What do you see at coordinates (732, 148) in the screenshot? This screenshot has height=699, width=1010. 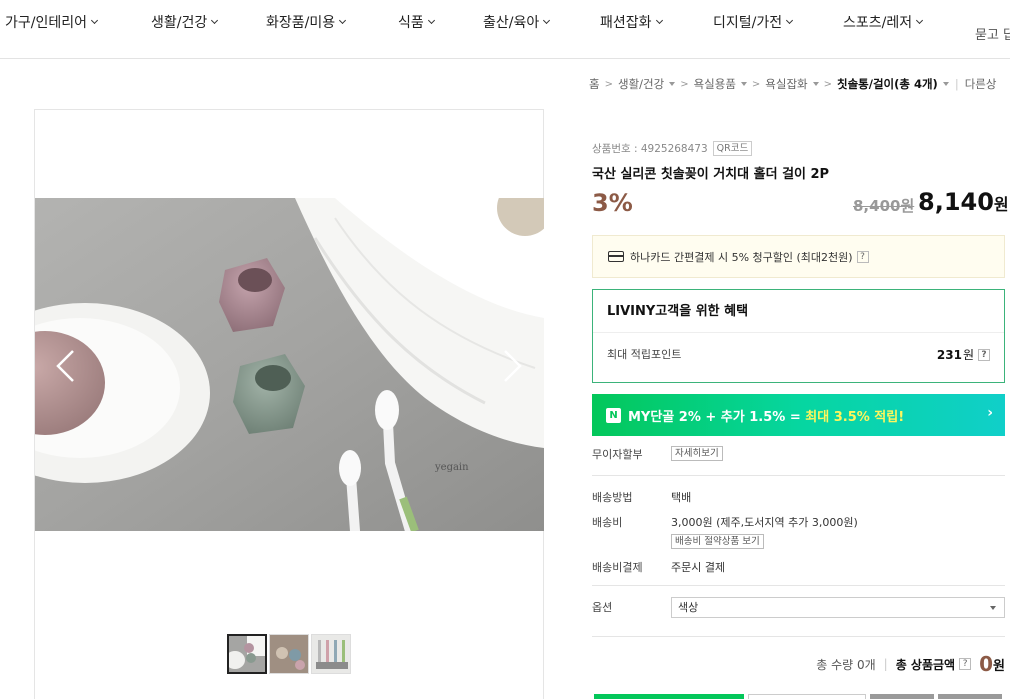 I see `qr-code-button: QR코드` at bounding box center [732, 148].